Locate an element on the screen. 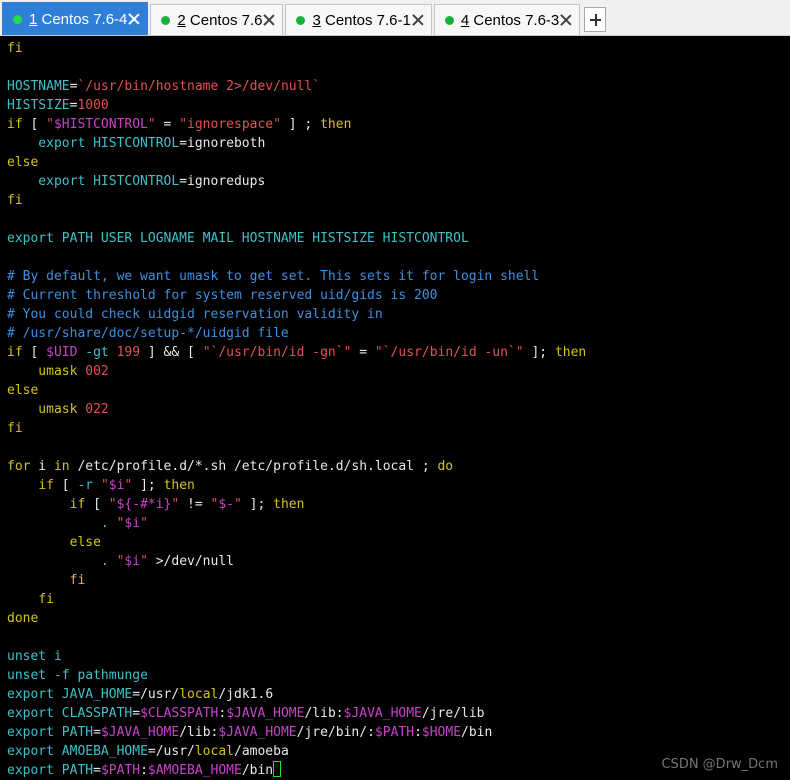 The width and height of the screenshot is (790, 780). code-token: $UID is located at coordinates (62, 352).